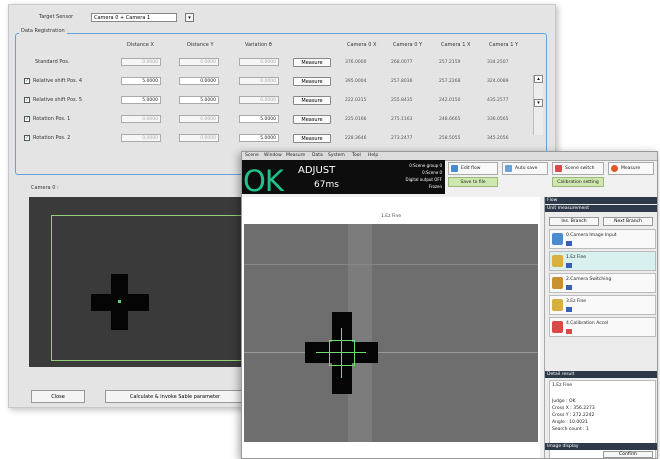 The width and height of the screenshot is (660, 459). What do you see at coordinates (341, 352) in the screenshot?
I see `crosshair-icon` at bounding box center [341, 352].